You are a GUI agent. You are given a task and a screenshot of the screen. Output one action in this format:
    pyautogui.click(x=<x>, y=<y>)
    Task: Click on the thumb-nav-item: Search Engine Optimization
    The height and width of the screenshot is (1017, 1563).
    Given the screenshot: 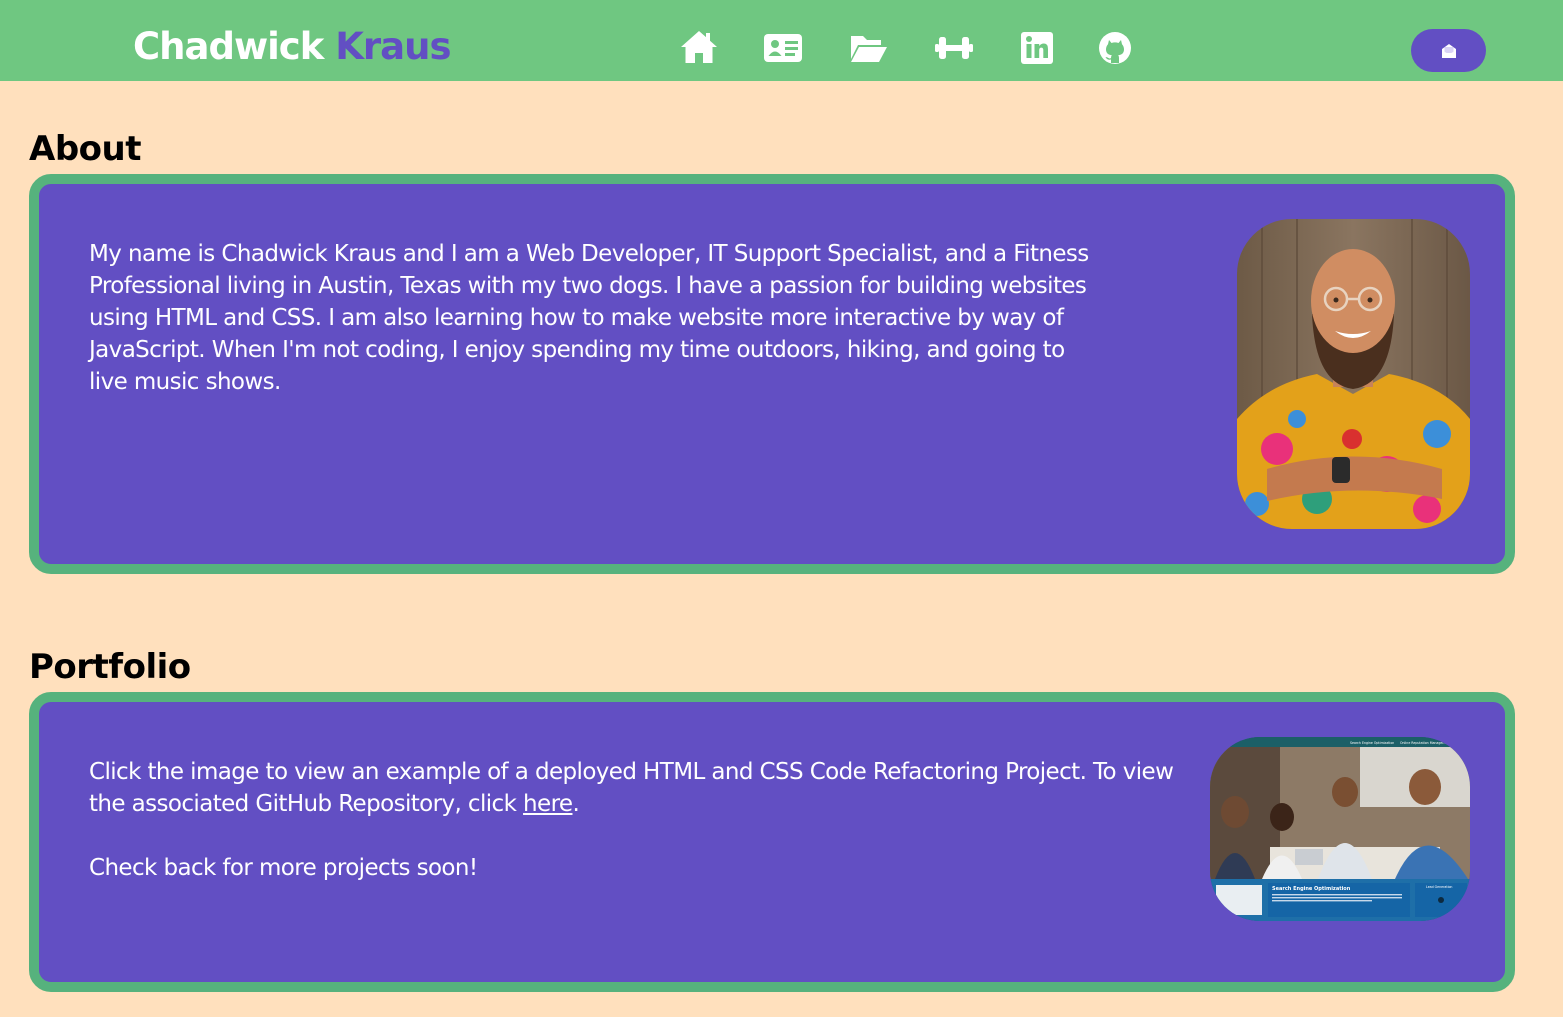 What is the action you would take?
    pyautogui.click(x=1372, y=743)
    